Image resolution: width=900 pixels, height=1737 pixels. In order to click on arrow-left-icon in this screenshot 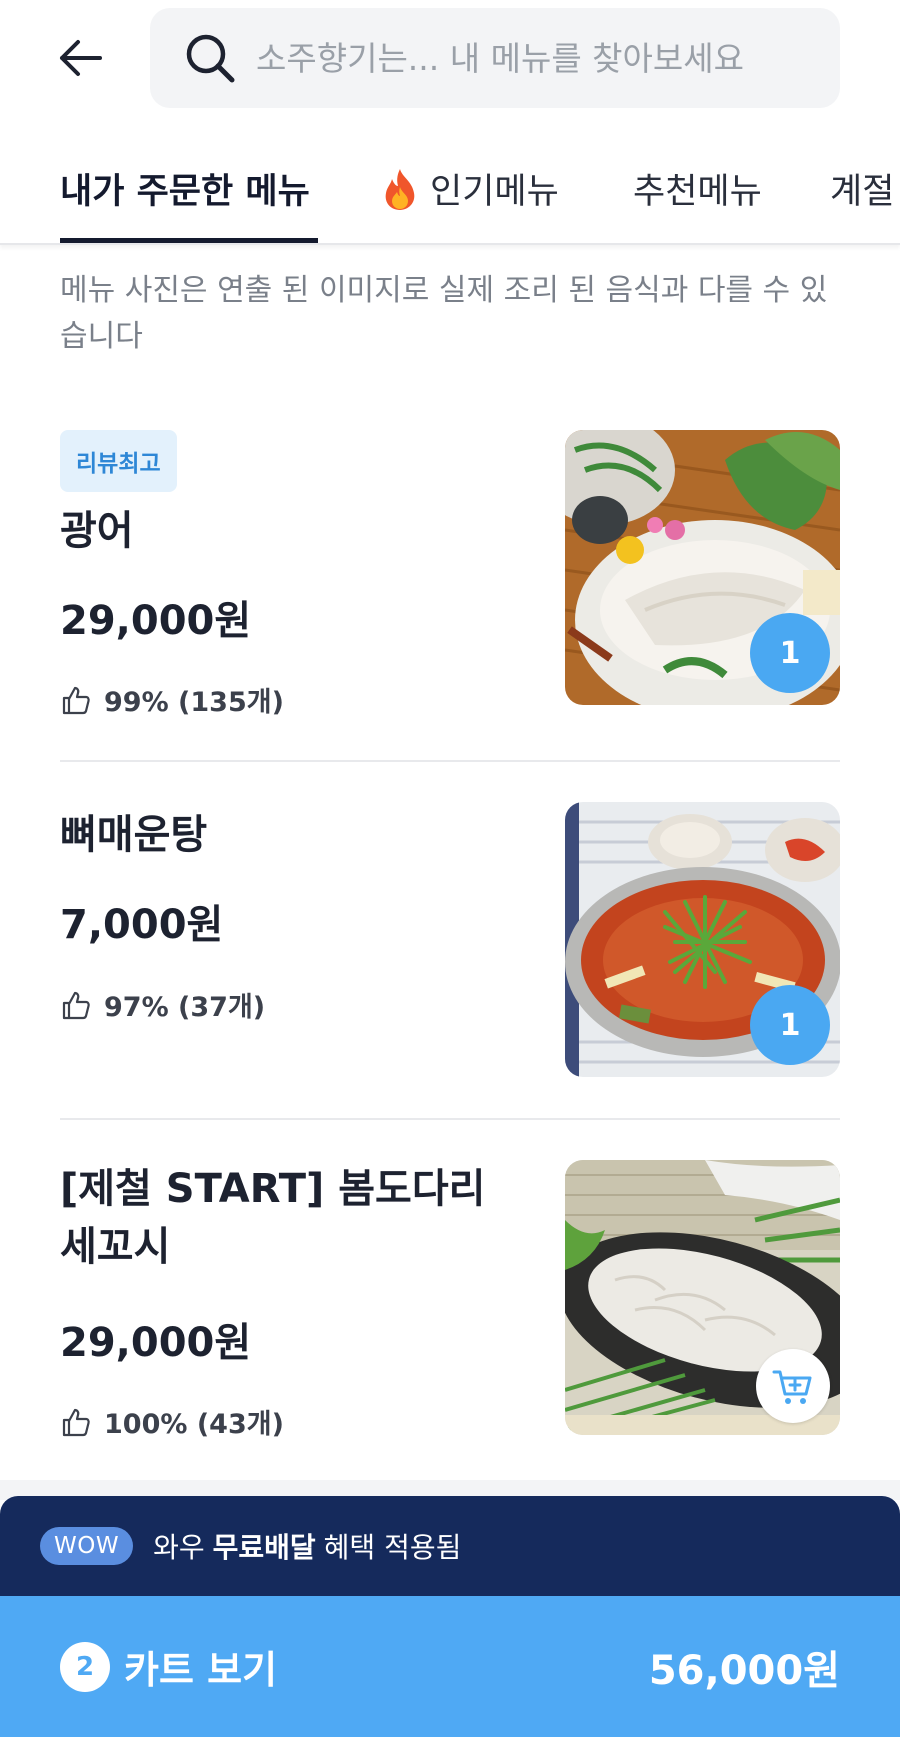, I will do `click(81, 58)`.